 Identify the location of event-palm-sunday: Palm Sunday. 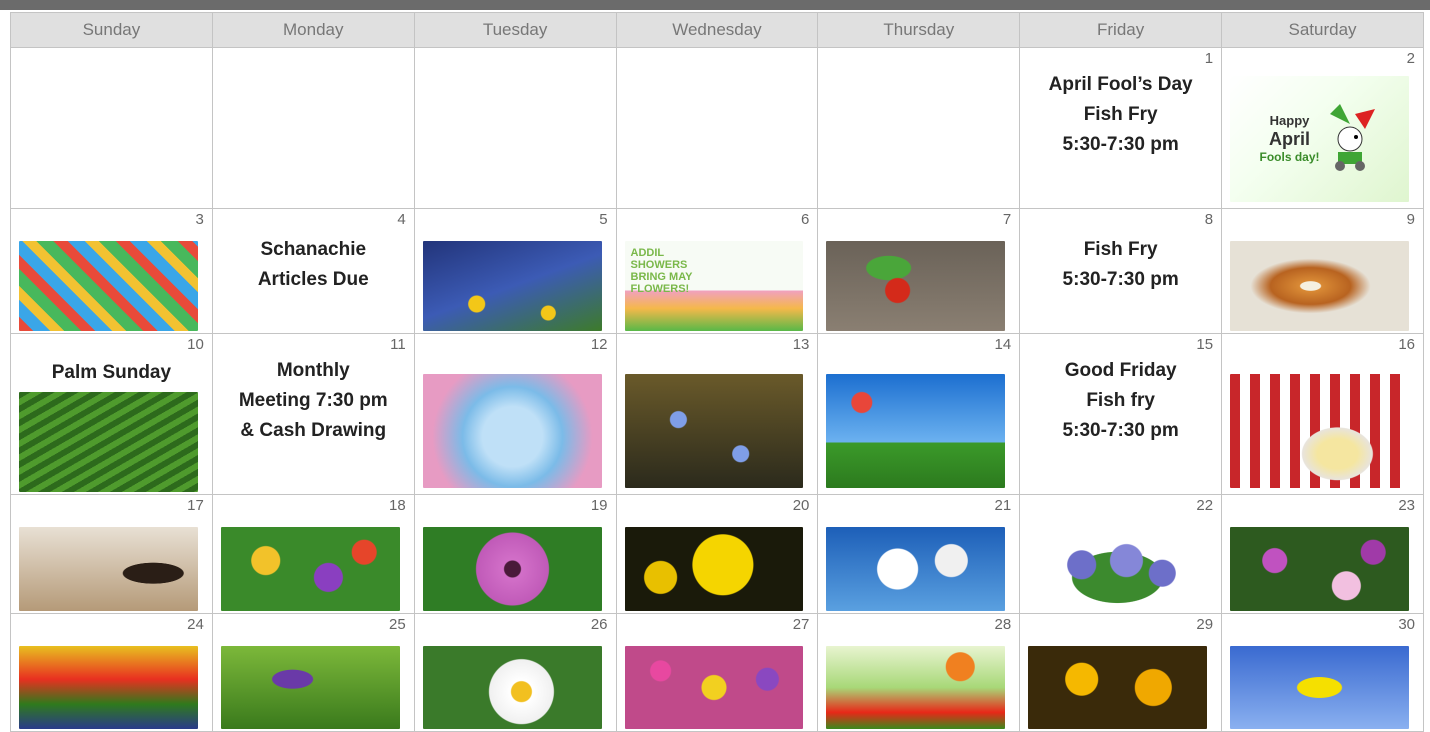
(111, 373).